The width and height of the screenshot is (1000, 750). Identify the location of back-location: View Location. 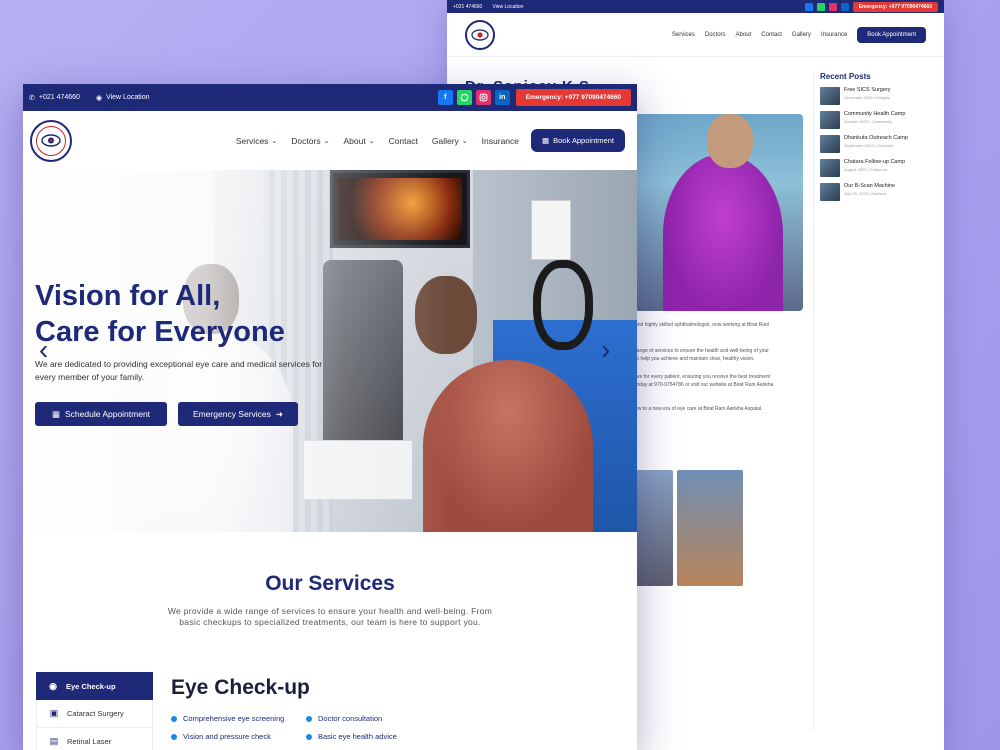
(507, 7).